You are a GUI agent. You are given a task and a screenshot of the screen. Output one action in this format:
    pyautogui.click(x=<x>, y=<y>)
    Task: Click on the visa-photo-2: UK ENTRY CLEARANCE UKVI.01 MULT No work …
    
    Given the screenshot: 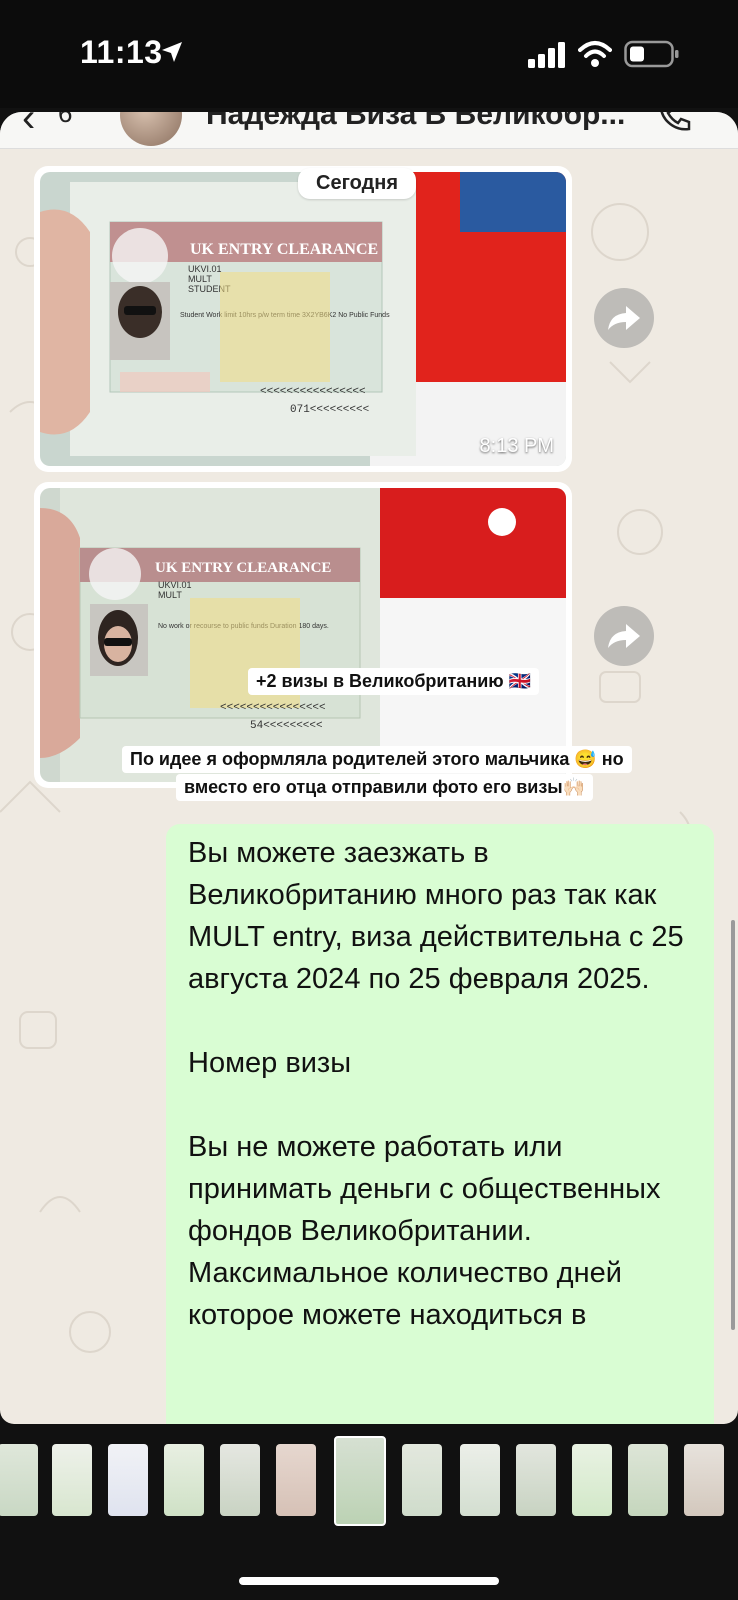 What is the action you would take?
    pyautogui.click(x=303, y=635)
    